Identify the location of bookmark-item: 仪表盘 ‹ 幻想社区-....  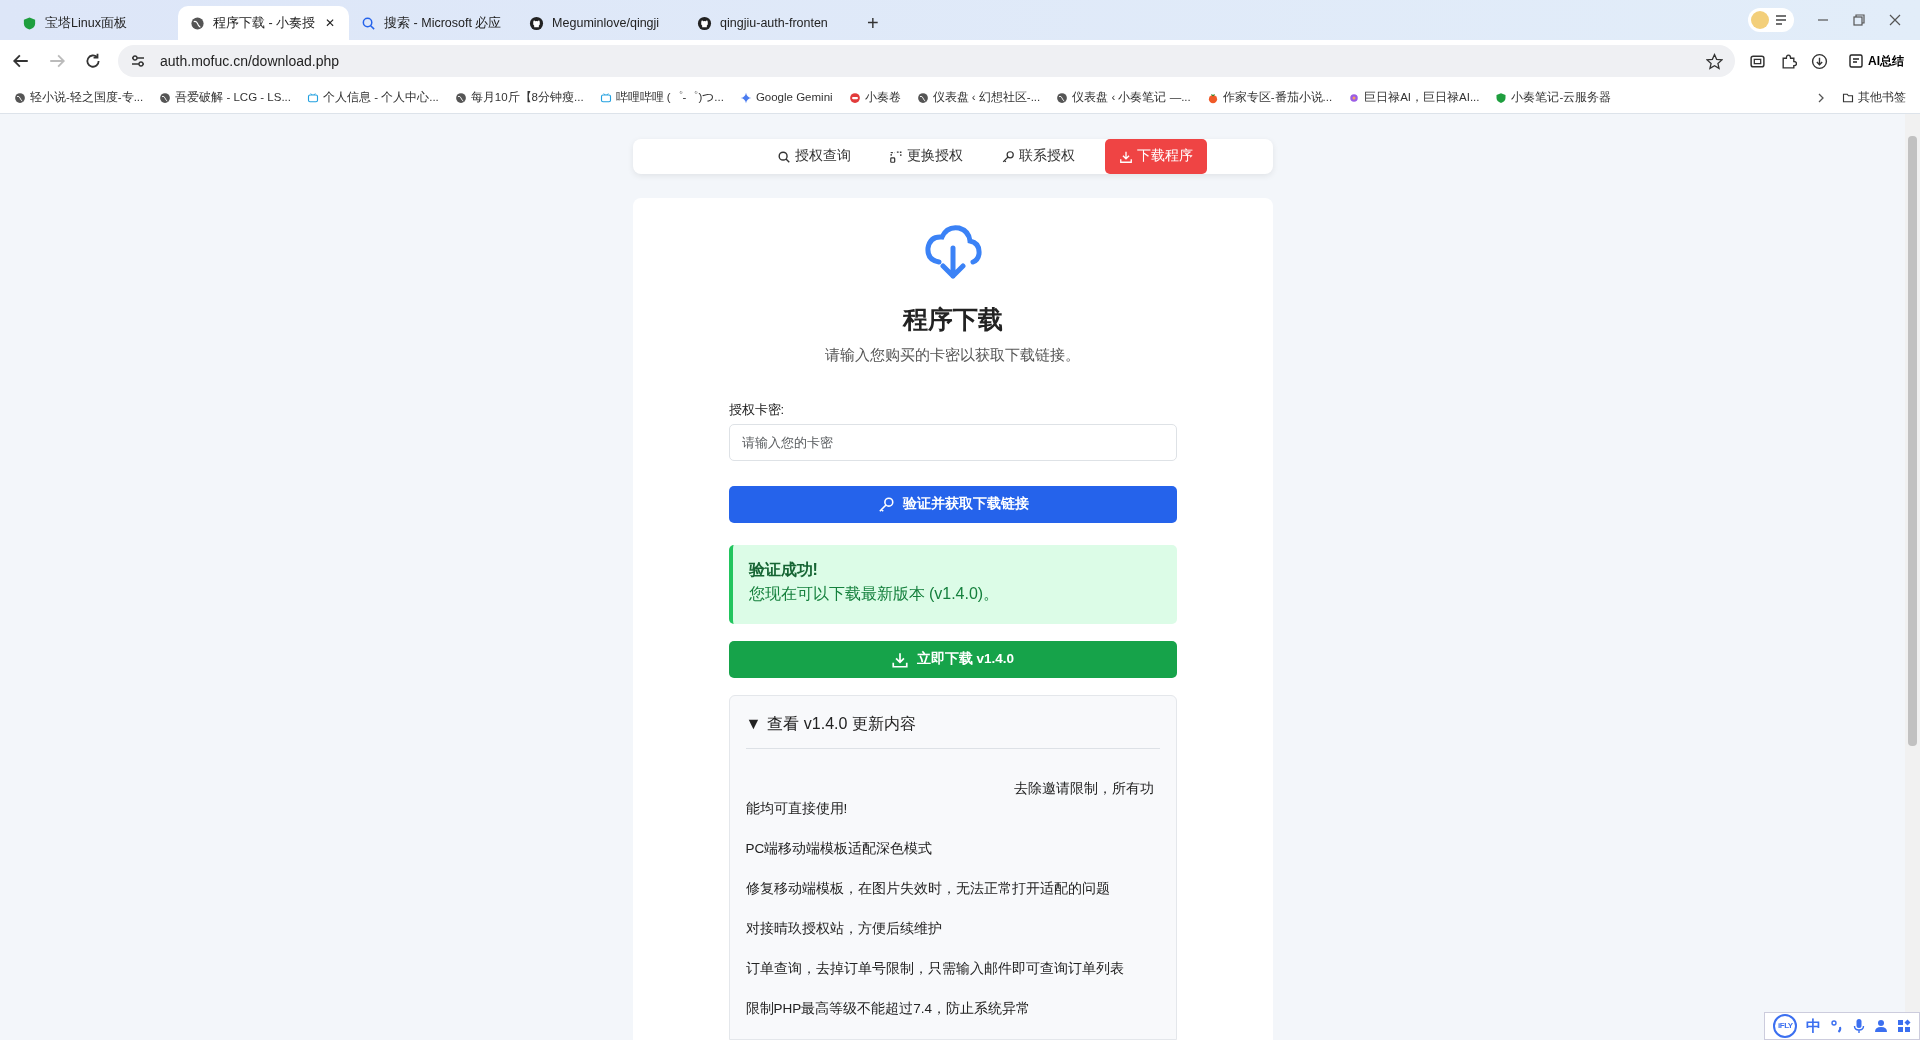
(978, 97).